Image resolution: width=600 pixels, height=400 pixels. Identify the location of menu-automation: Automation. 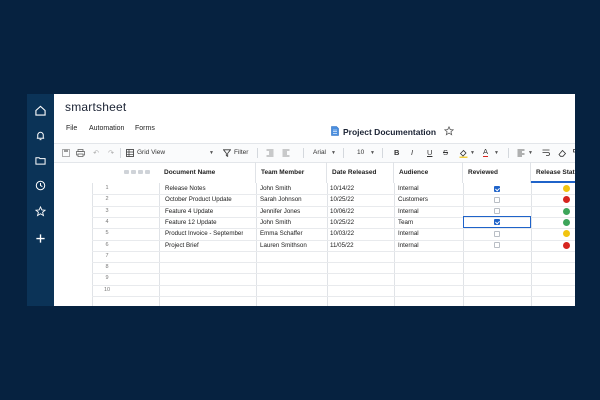
(106, 128).